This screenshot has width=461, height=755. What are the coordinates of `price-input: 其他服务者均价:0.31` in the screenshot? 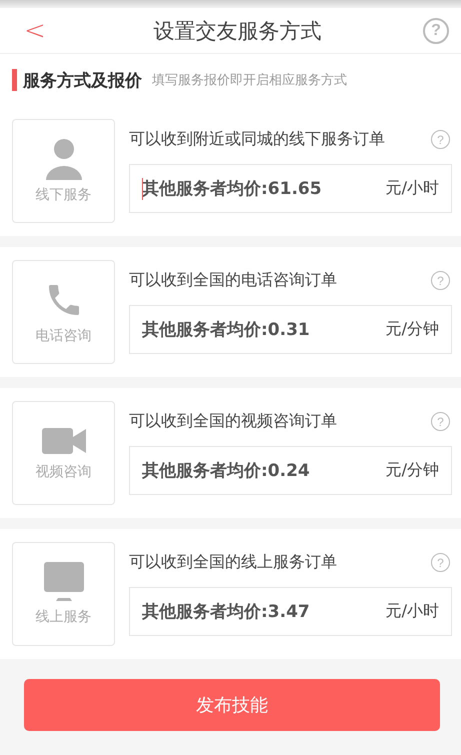 It's located at (264, 330).